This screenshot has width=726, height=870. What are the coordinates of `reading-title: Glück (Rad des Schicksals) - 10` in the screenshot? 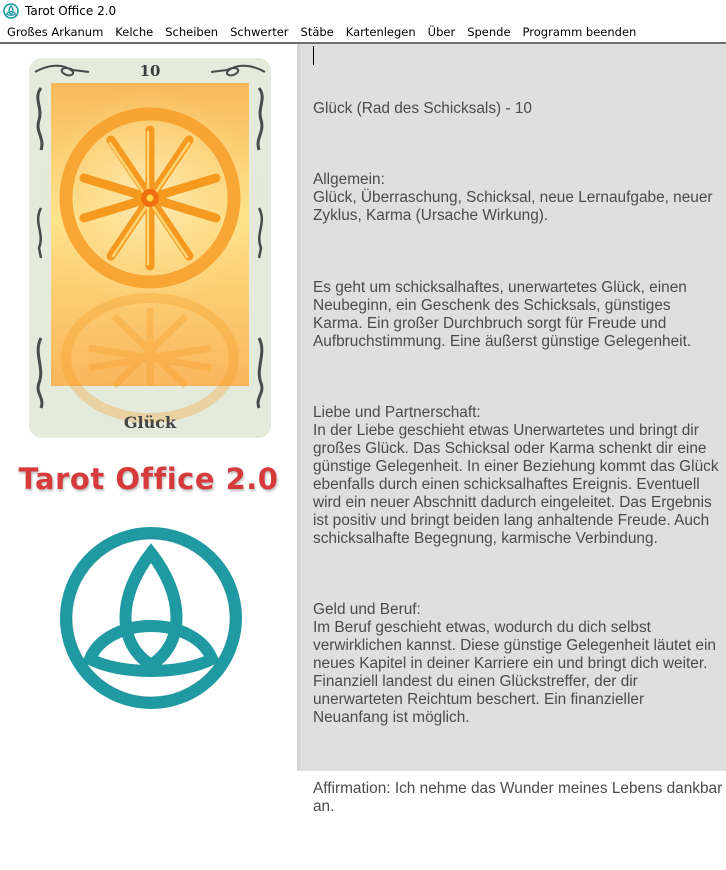 It's located at (422, 108).